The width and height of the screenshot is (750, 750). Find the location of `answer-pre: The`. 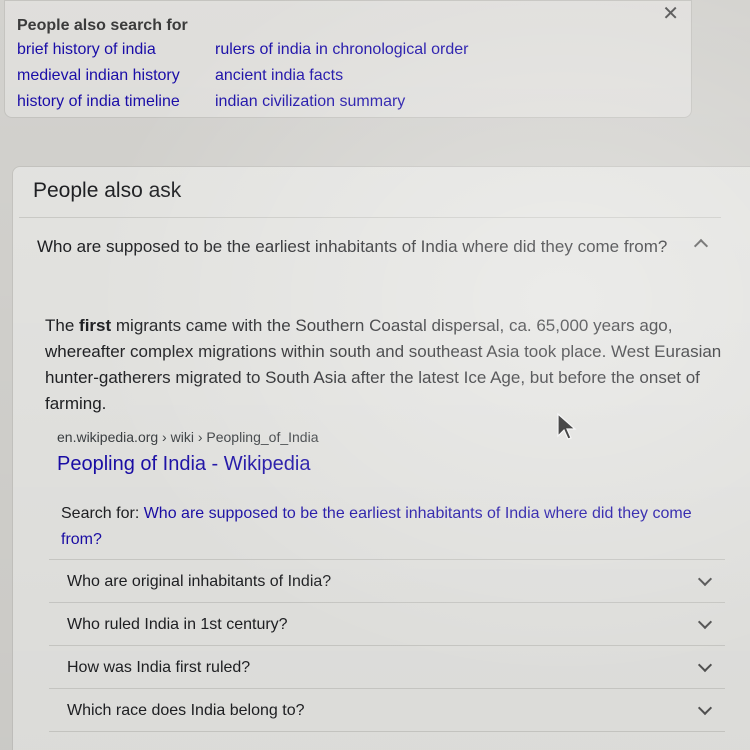

answer-pre: The is located at coordinates (62, 325).